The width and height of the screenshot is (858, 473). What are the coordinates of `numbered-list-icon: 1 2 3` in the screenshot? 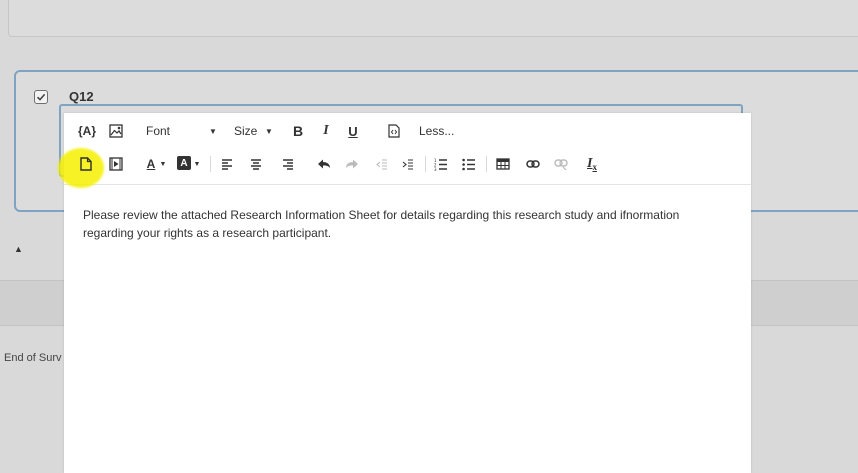 It's located at (440, 164).